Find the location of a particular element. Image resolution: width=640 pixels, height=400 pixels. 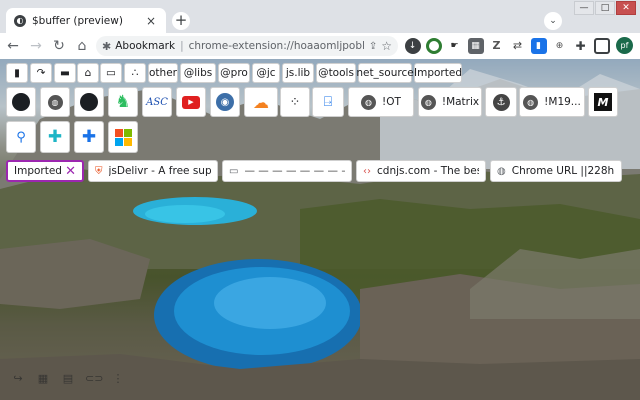

grid-ext-icon: ▦ is located at coordinates (475, 45).